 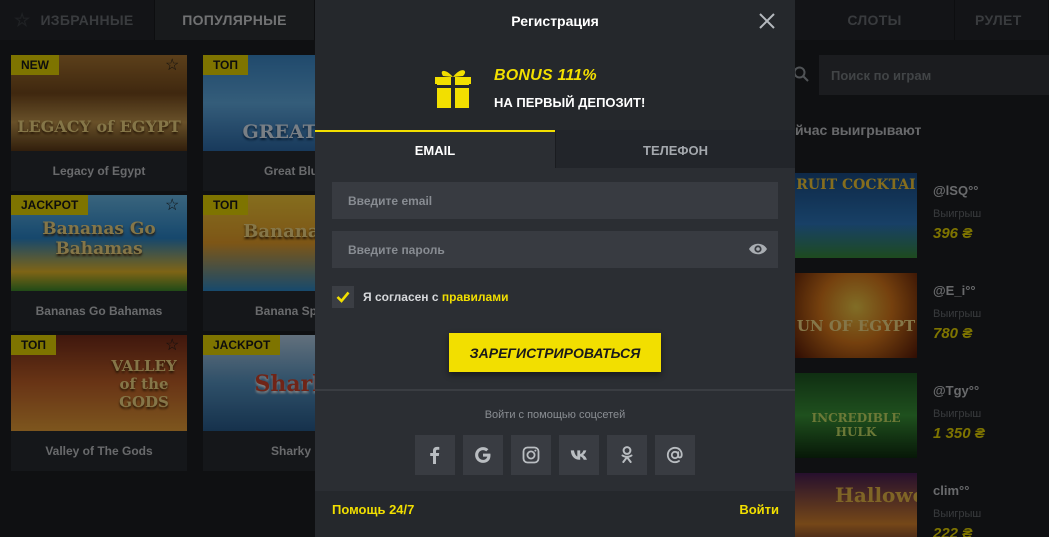 I want to click on divider, so click(x=555, y=390).